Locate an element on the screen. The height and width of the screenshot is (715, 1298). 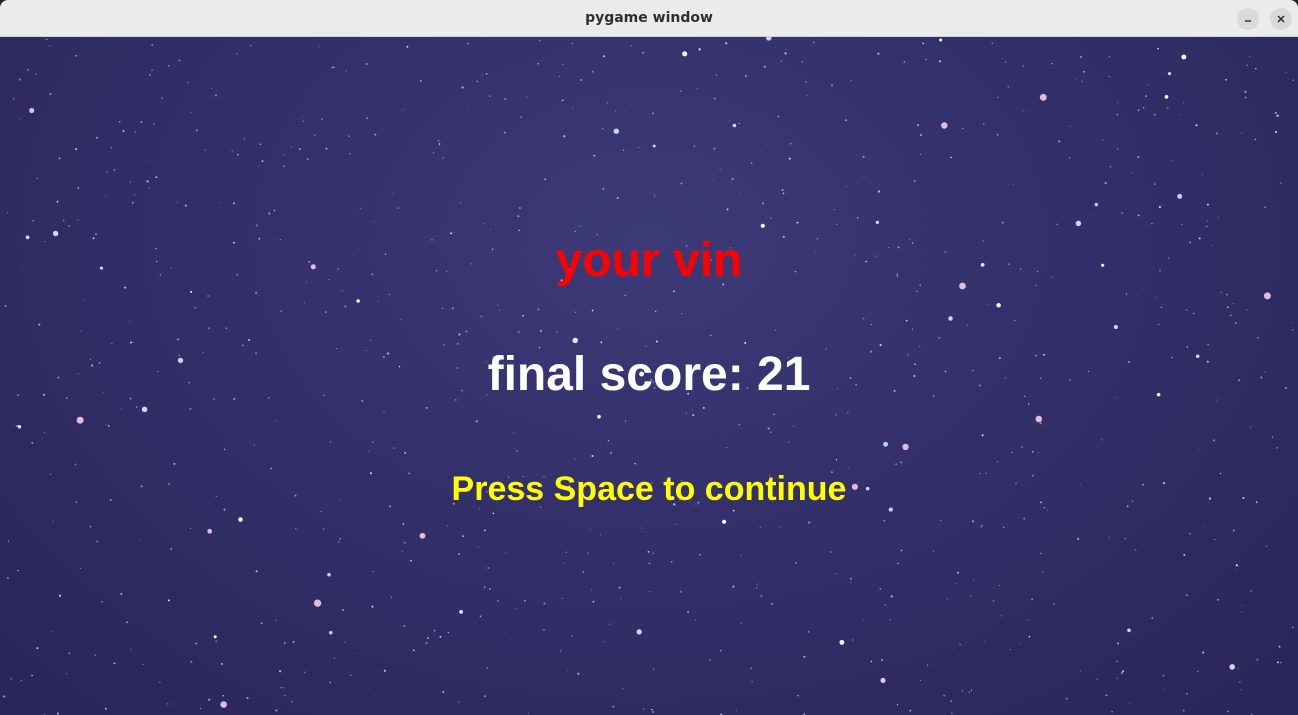
minimize-button is located at coordinates (1248, 19).